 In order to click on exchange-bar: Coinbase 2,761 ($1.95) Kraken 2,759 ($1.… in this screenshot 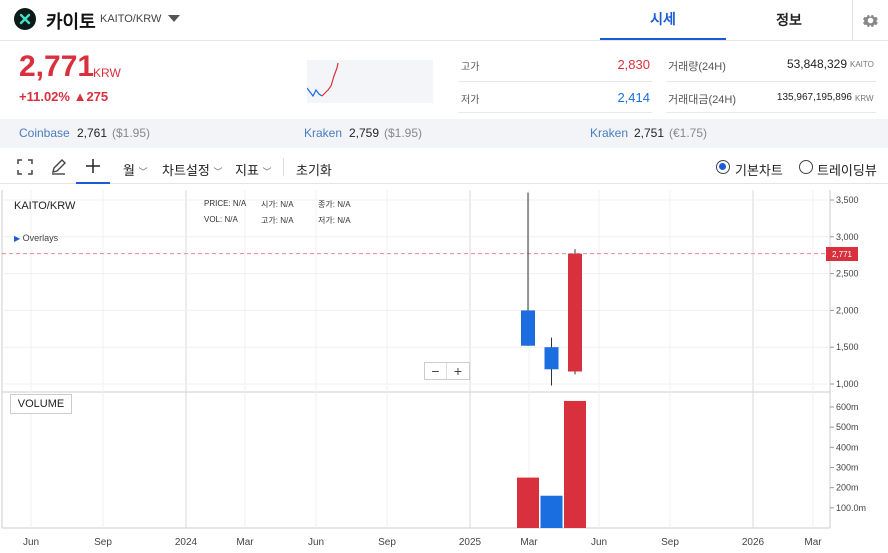, I will do `click(444, 133)`.